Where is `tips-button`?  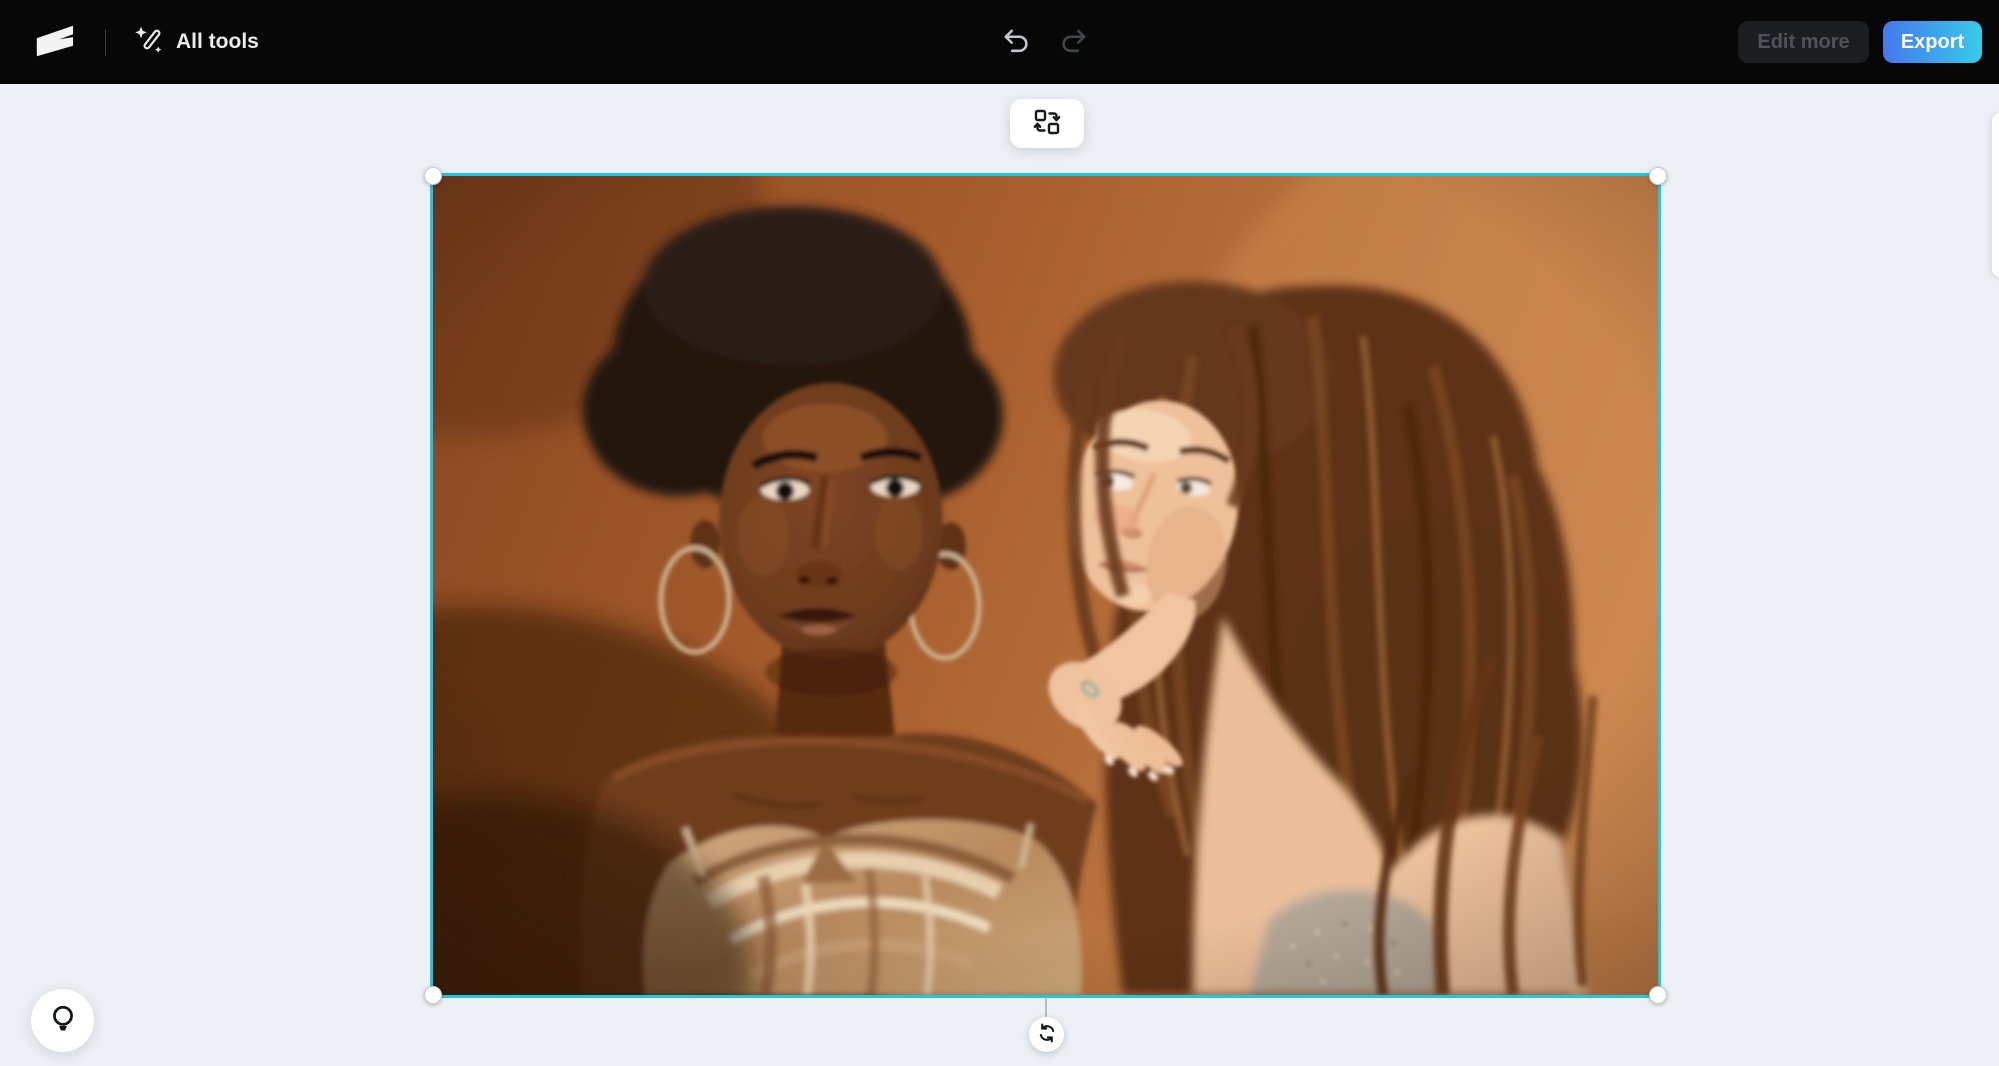
tips-button is located at coordinates (62, 1020).